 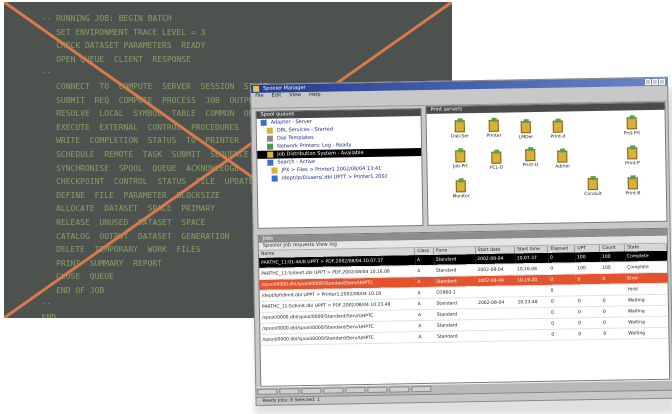 I want to click on tree-item-label: Search - Active, so click(x=296, y=162).